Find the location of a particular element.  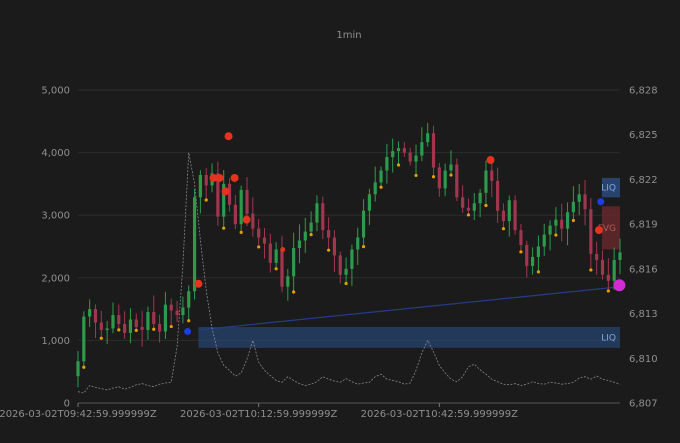

left-tick-label-2: 2,000 is located at coordinates (55, 278).